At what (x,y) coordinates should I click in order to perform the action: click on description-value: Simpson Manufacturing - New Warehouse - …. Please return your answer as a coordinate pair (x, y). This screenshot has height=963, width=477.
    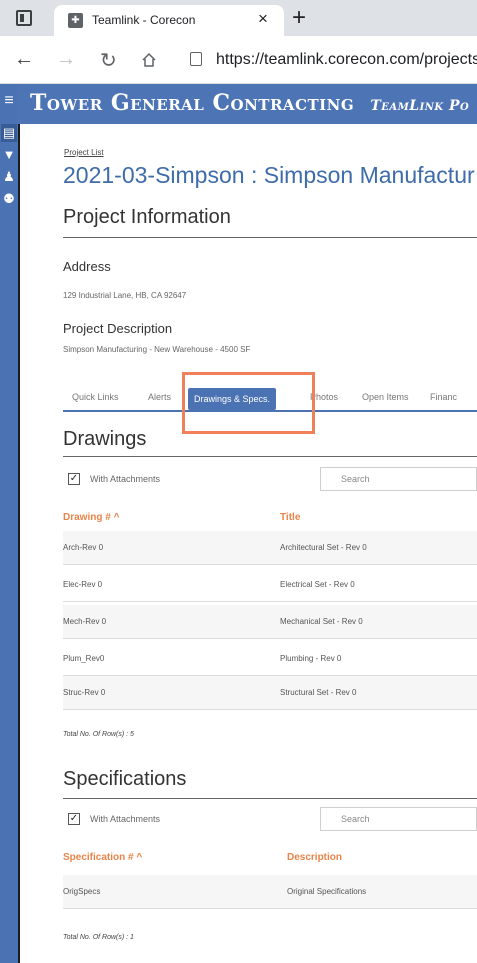
    Looking at the image, I should click on (157, 349).